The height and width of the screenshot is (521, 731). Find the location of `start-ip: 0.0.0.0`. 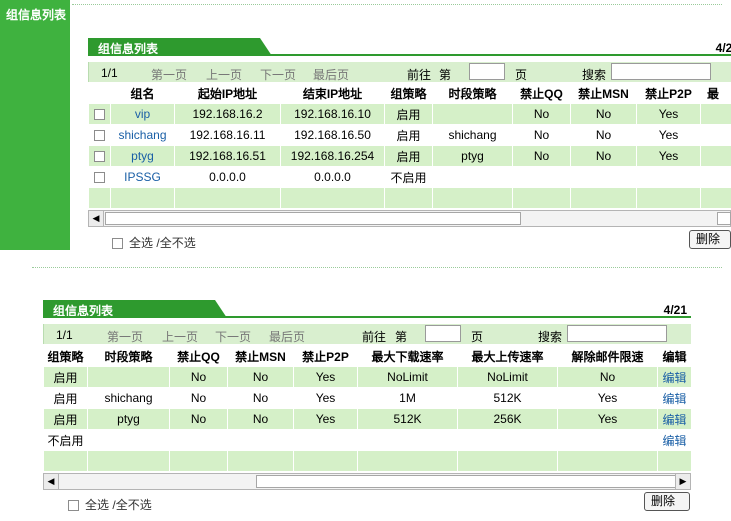

start-ip: 0.0.0.0 is located at coordinates (227, 177).